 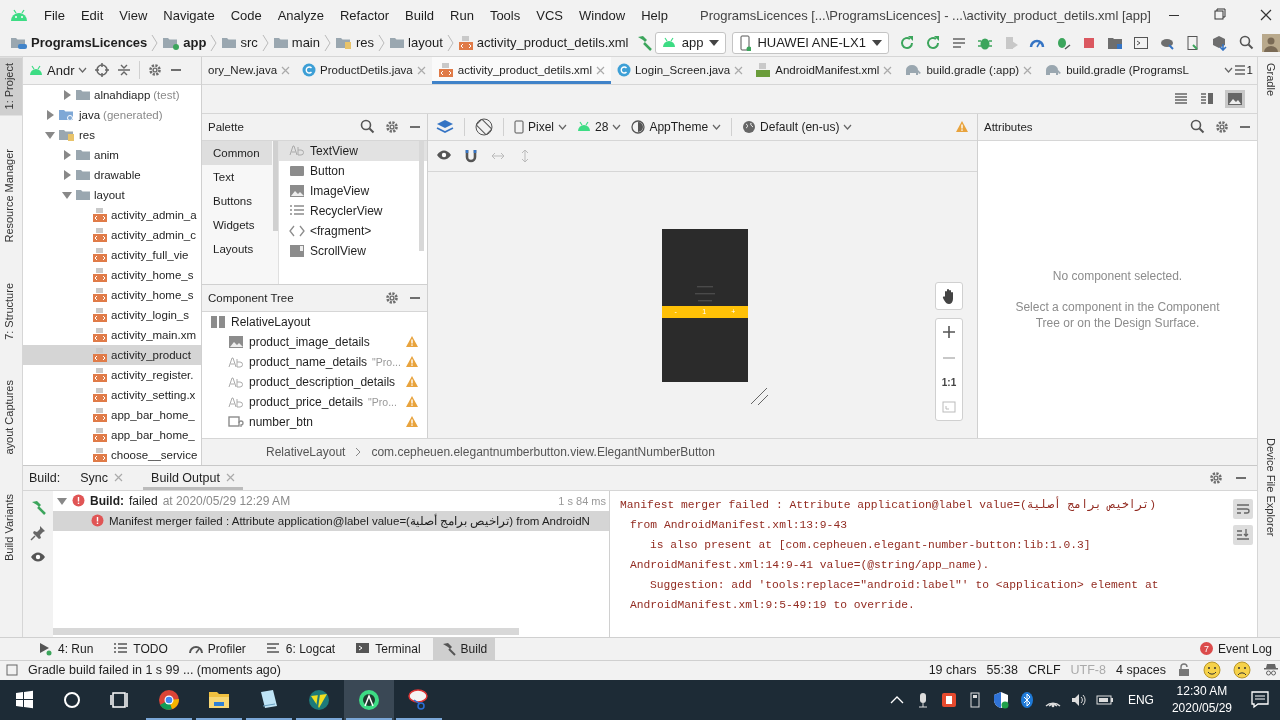 What do you see at coordinates (216, 648) in the screenshot?
I see `tool-window-tab: Profiler` at bounding box center [216, 648].